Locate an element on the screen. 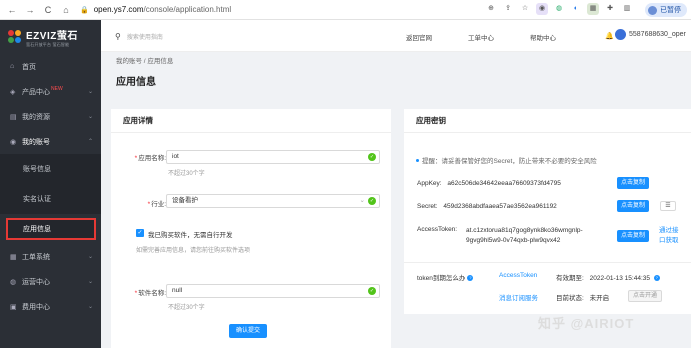  app-name-hint: 不超过30个字 is located at coordinates (186, 174).